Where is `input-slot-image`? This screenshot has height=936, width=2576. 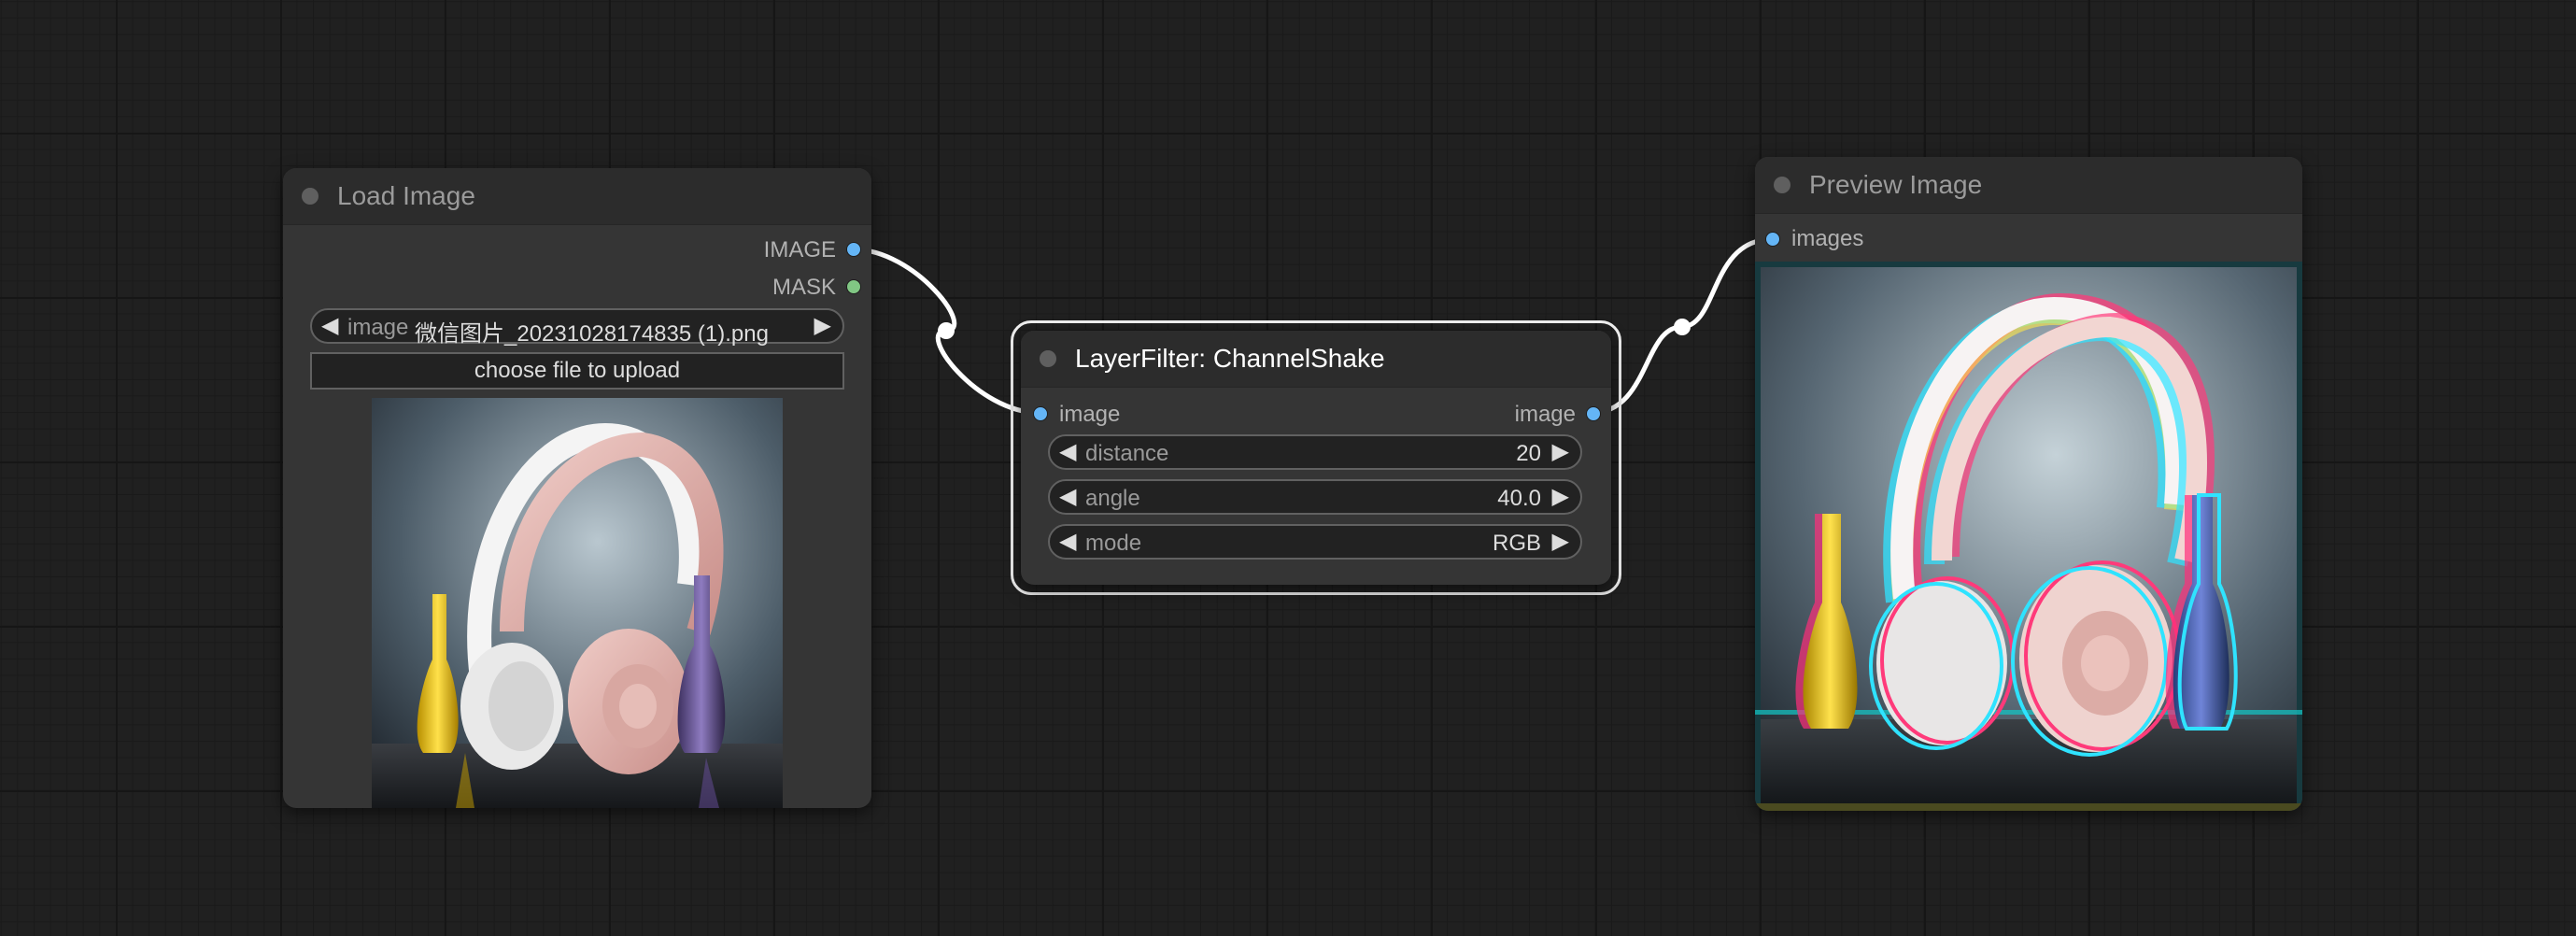
input-slot-image is located at coordinates (1040, 413).